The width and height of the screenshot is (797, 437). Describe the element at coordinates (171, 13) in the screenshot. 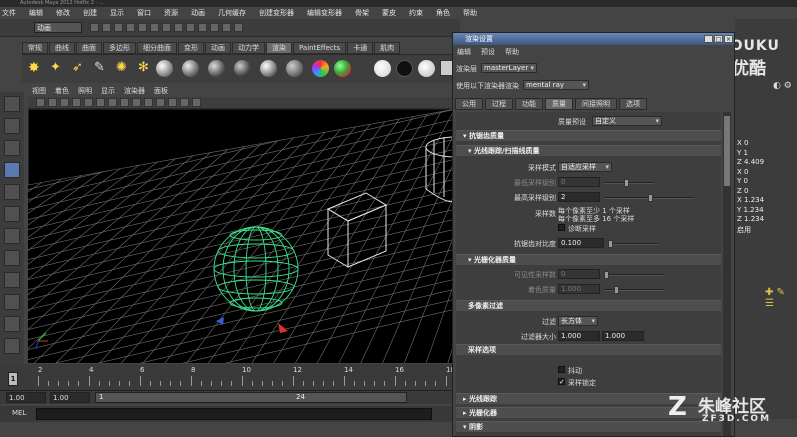

I see `menu-assets: 资源` at that location.